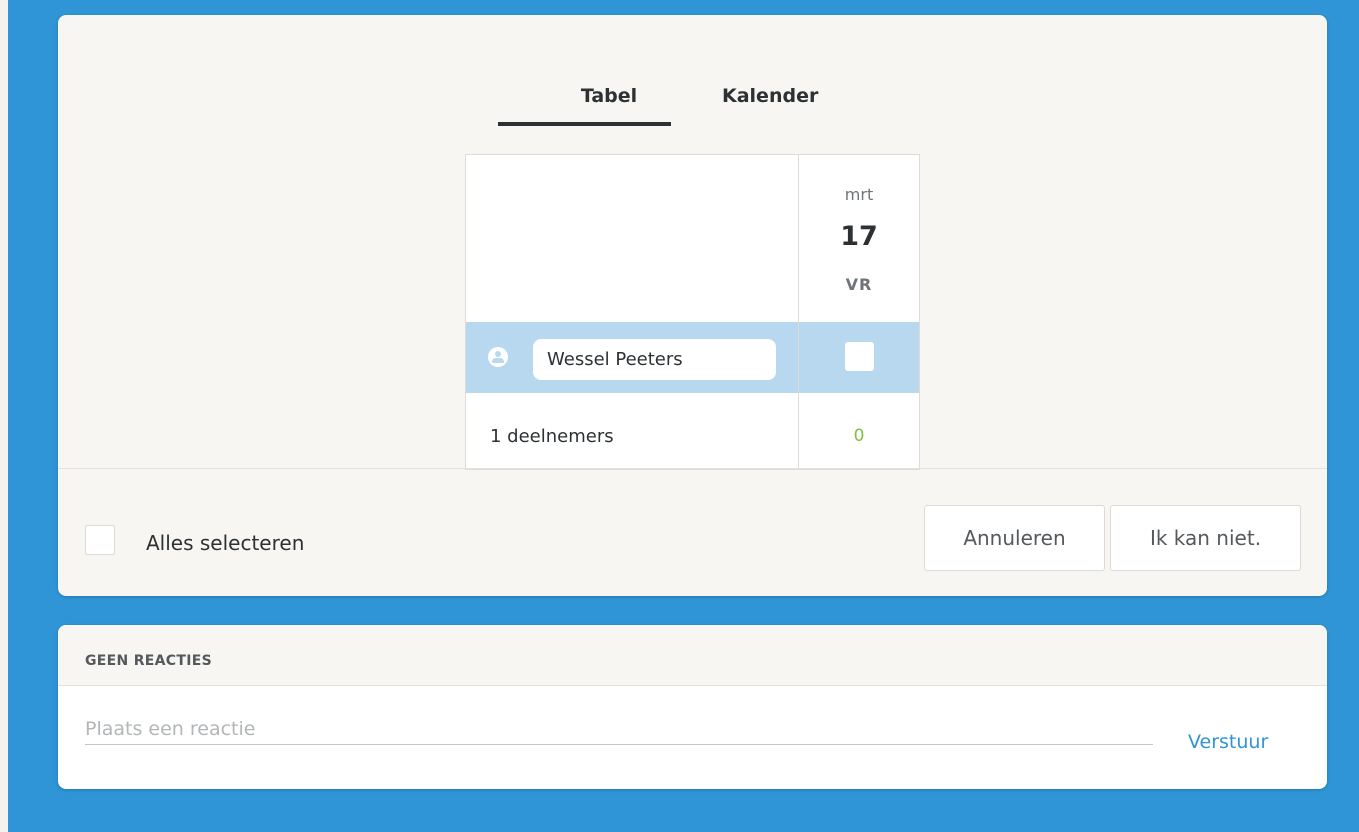  I want to click on poll-table: 1 deelnemers mrt 17 VR 0, so click(692, 312).